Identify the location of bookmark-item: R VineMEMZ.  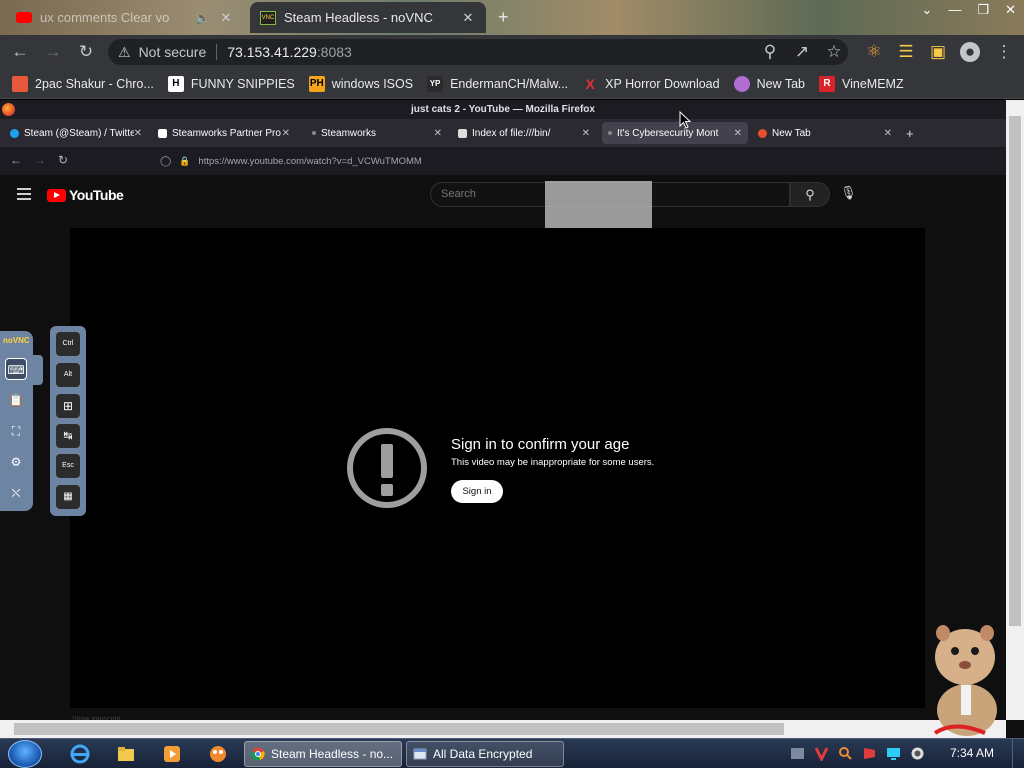
(861, 83).